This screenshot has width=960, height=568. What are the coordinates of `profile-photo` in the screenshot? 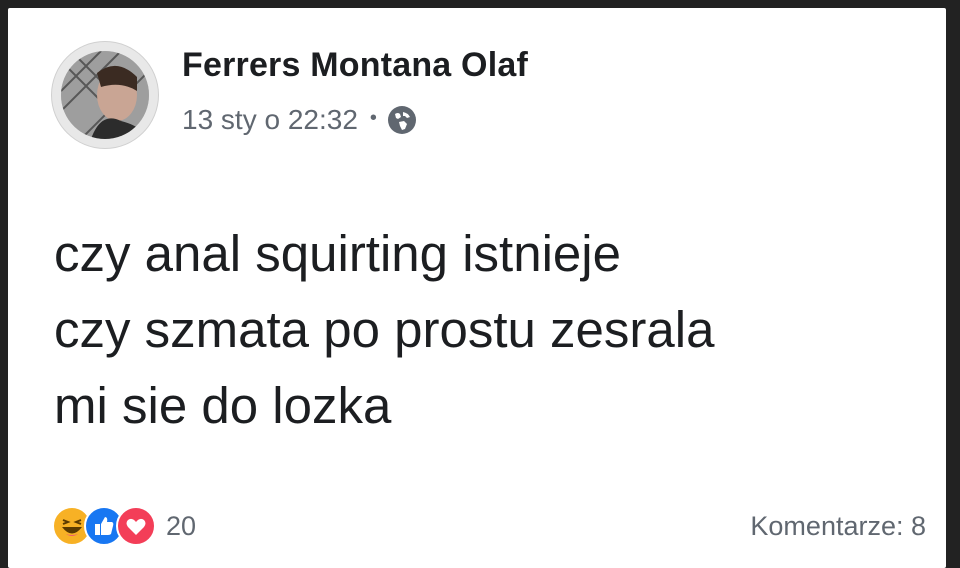 It's located at (105, 95).